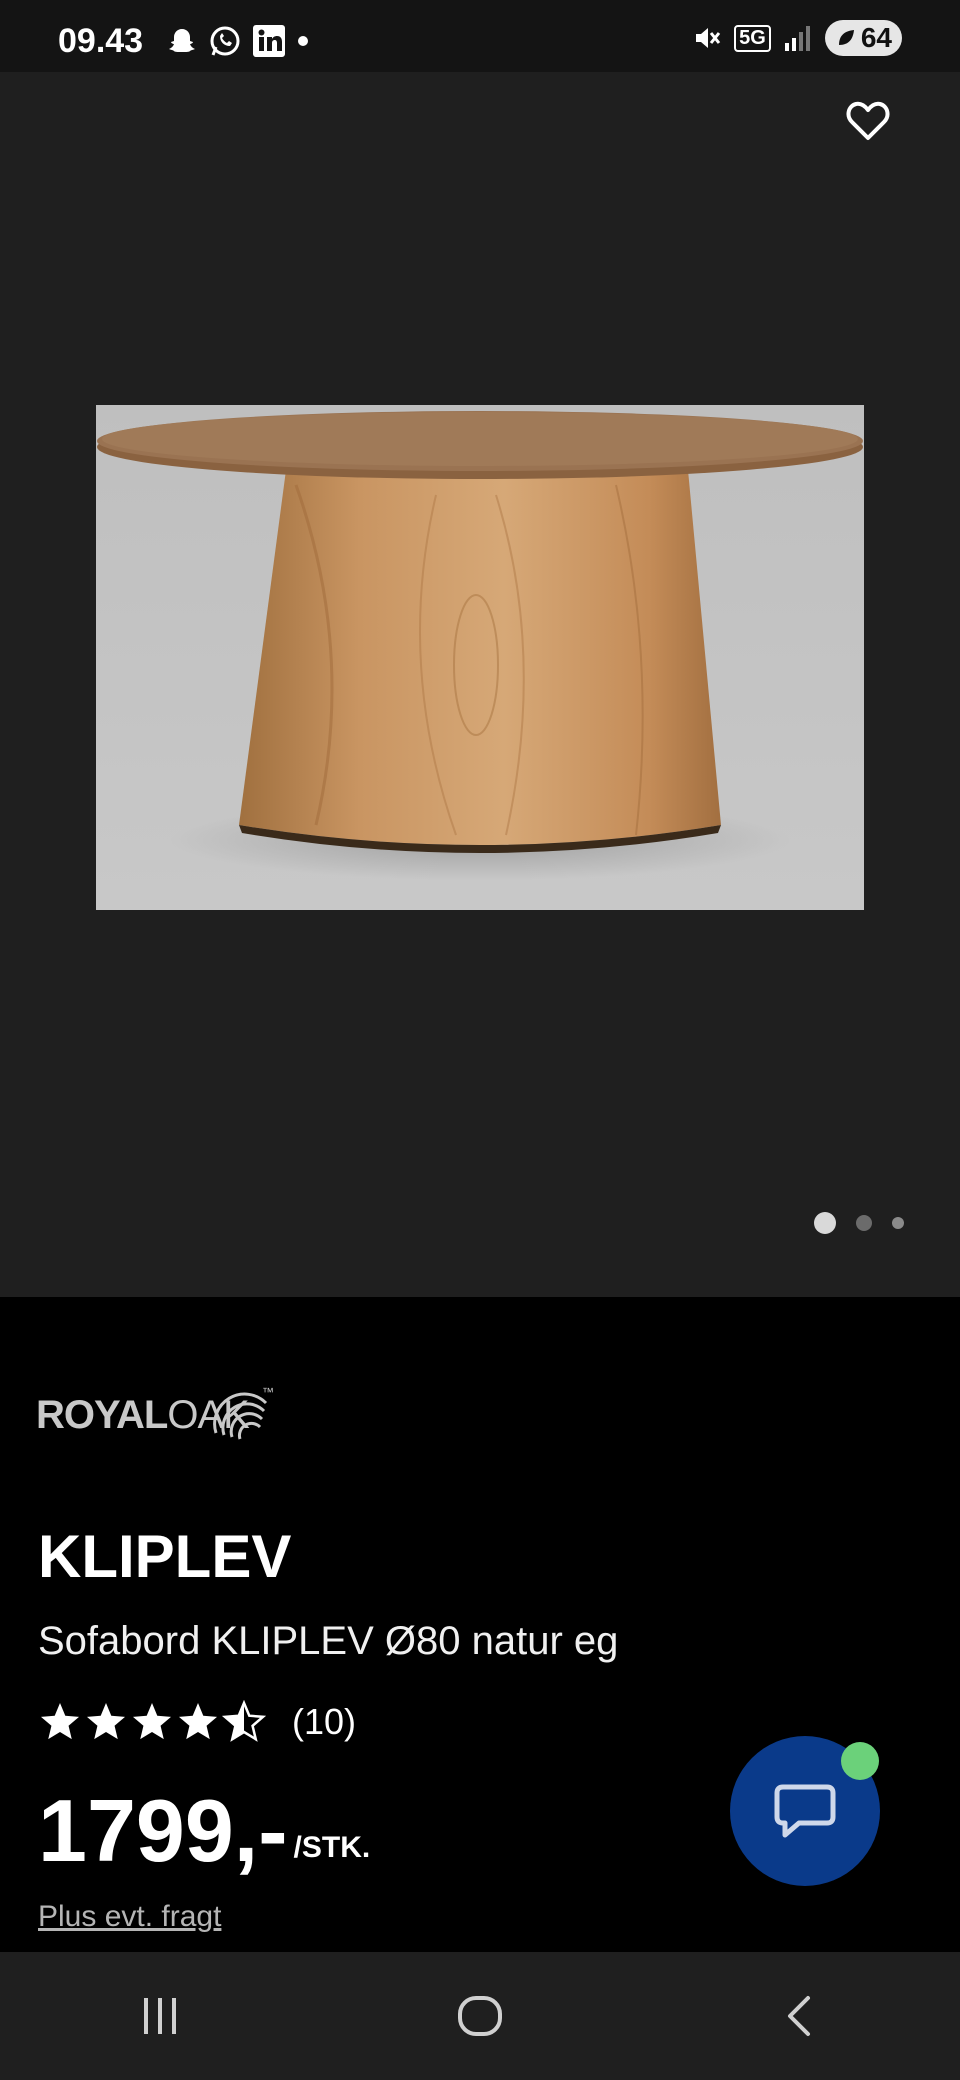 Image resolution: width=960 pixels, height=2080 pixels. I want to click on rating-stars, so click(153, 1721).